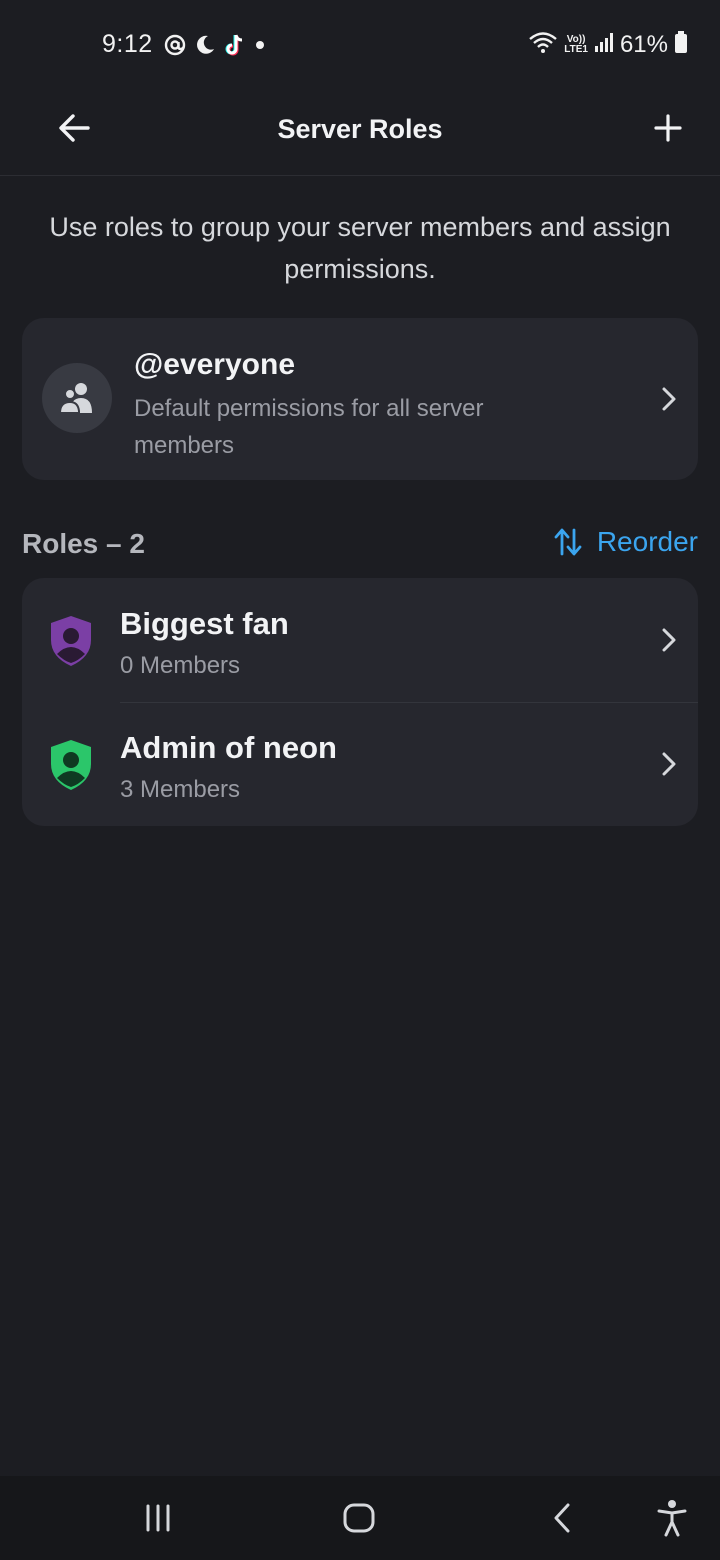 This screenshot has height=1560, width=720. I want to click on system-nav-bar, so click(360, 1518).